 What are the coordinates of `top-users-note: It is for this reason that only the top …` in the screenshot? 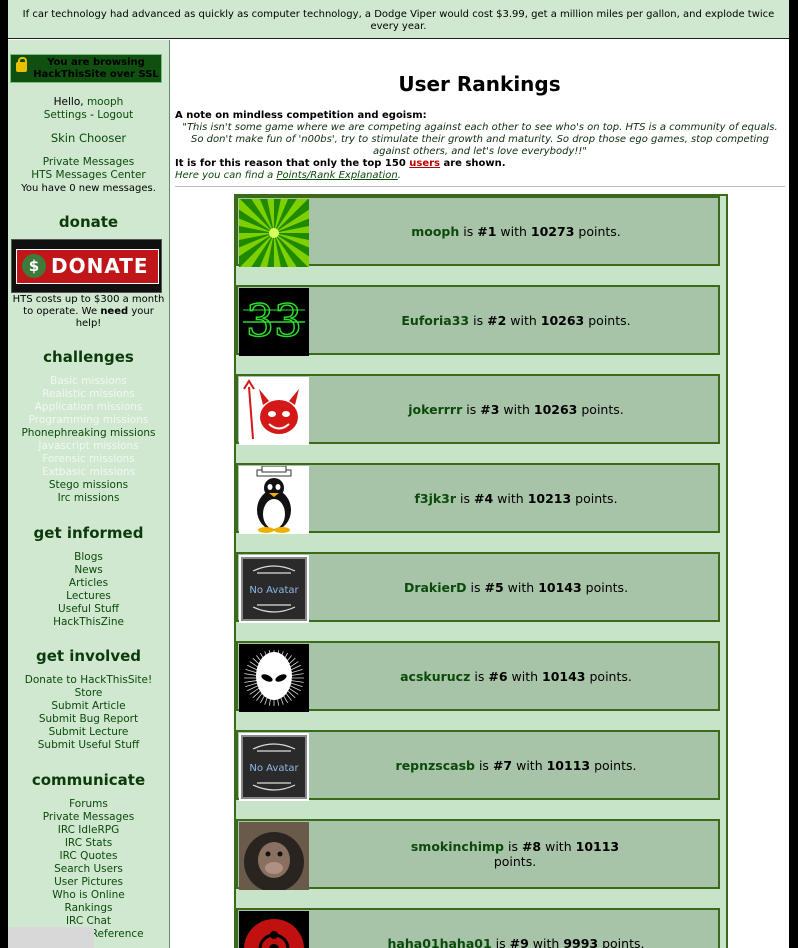 It's located at (480, 164).